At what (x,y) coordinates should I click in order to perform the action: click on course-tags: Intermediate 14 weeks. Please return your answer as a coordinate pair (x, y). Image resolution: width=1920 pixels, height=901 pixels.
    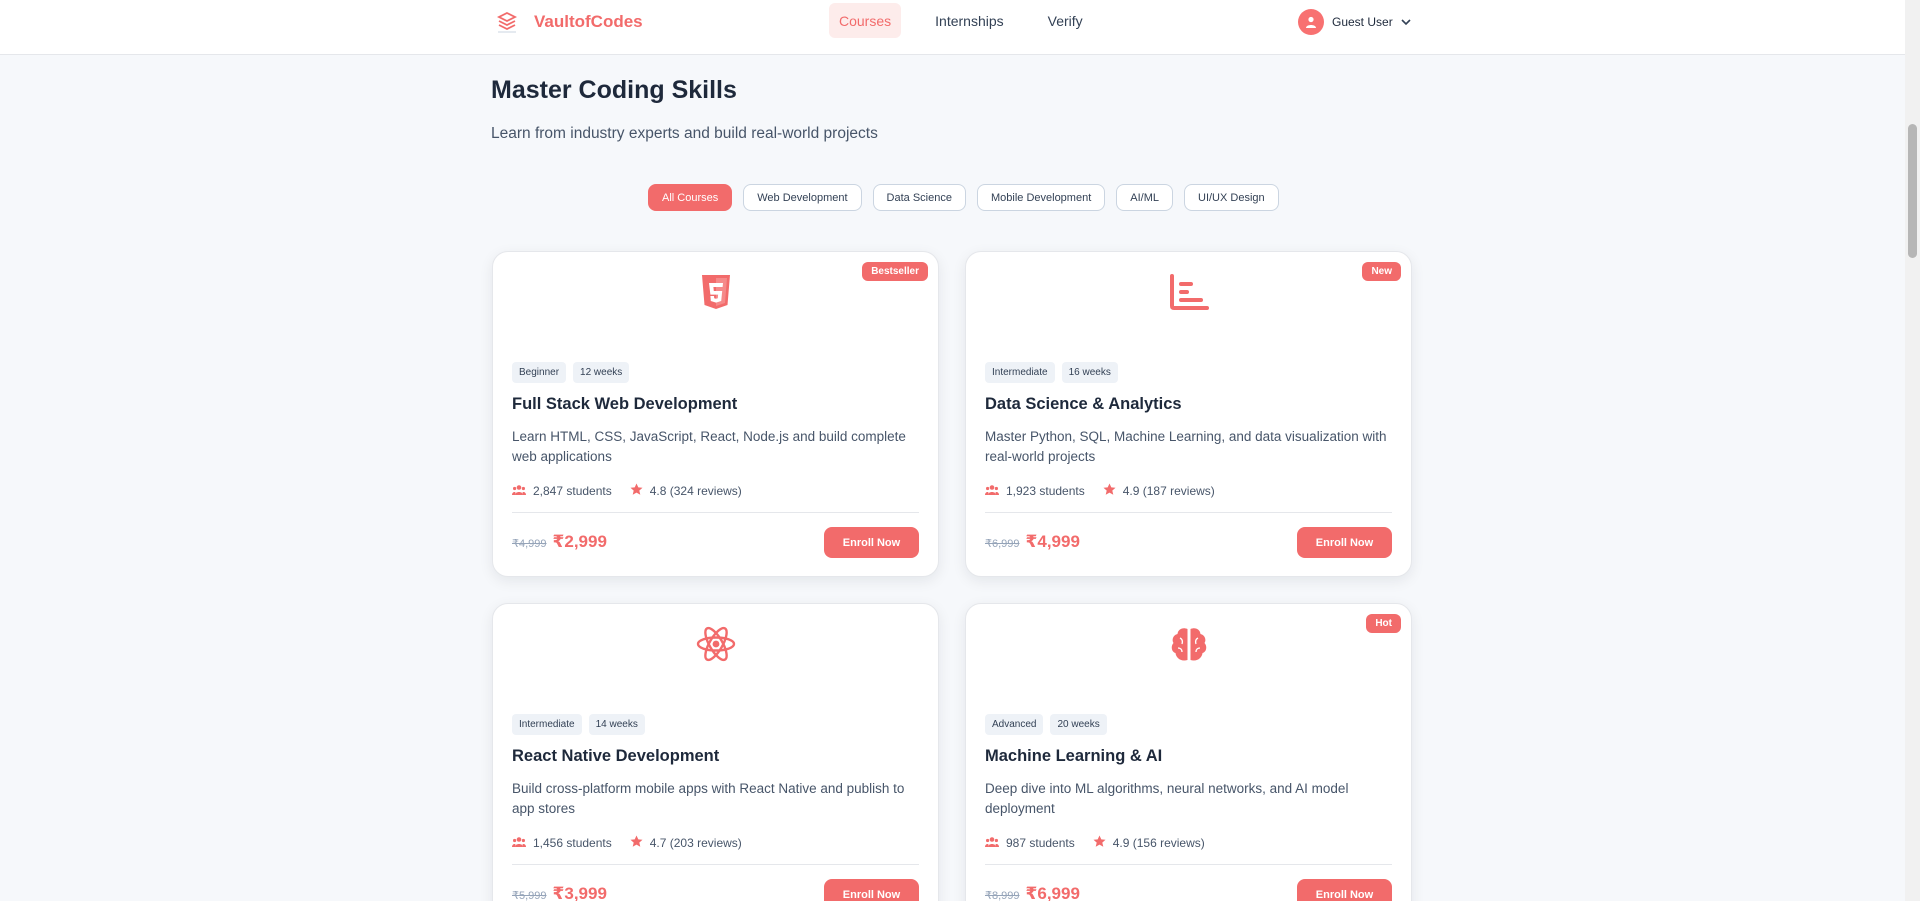
    Looking at the image, I should click on (578, 724).